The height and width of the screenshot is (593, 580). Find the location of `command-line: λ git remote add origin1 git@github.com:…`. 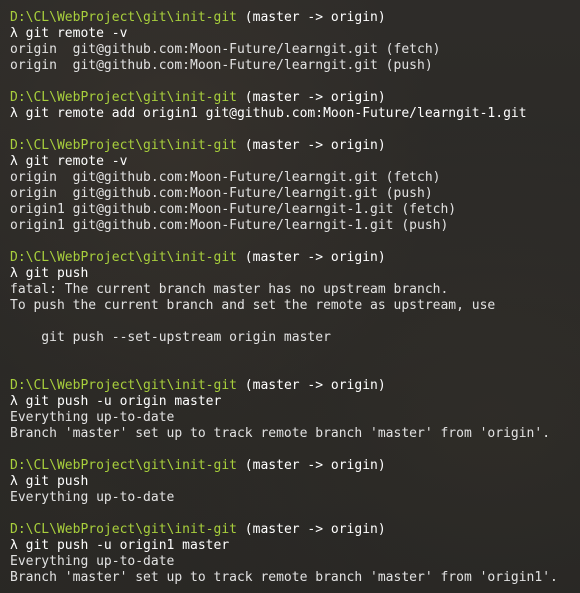

command-line: λ git remote add origin1 git@github.com:… is located at coordinates (268, 113).